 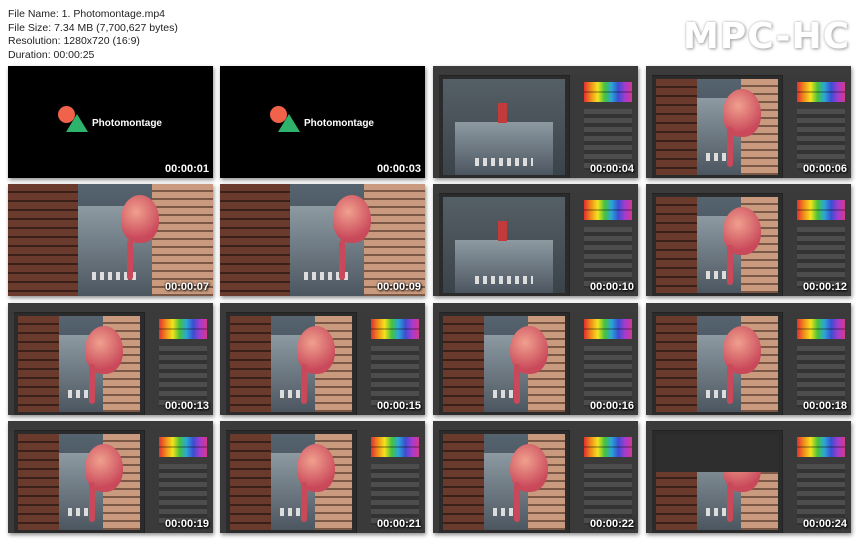 I want to click on thumbnail-8: 00:00:12, so click(x=748, y=240).